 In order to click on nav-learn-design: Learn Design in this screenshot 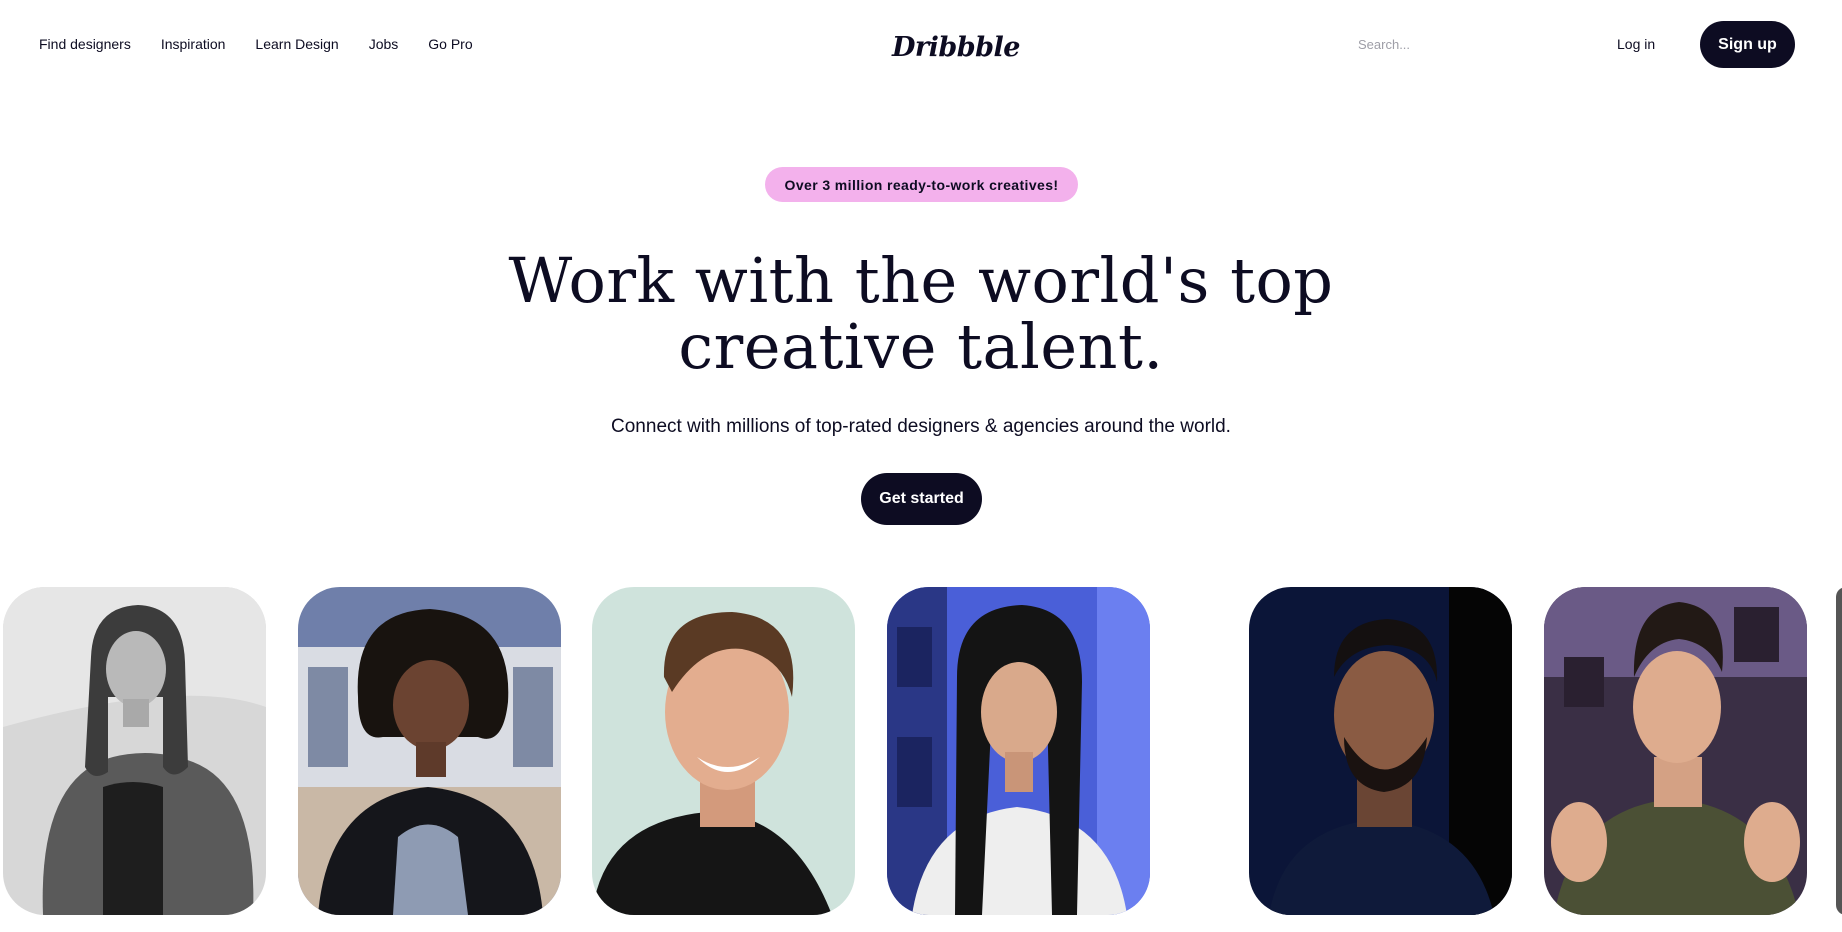, I will do `click(296, 44)`.